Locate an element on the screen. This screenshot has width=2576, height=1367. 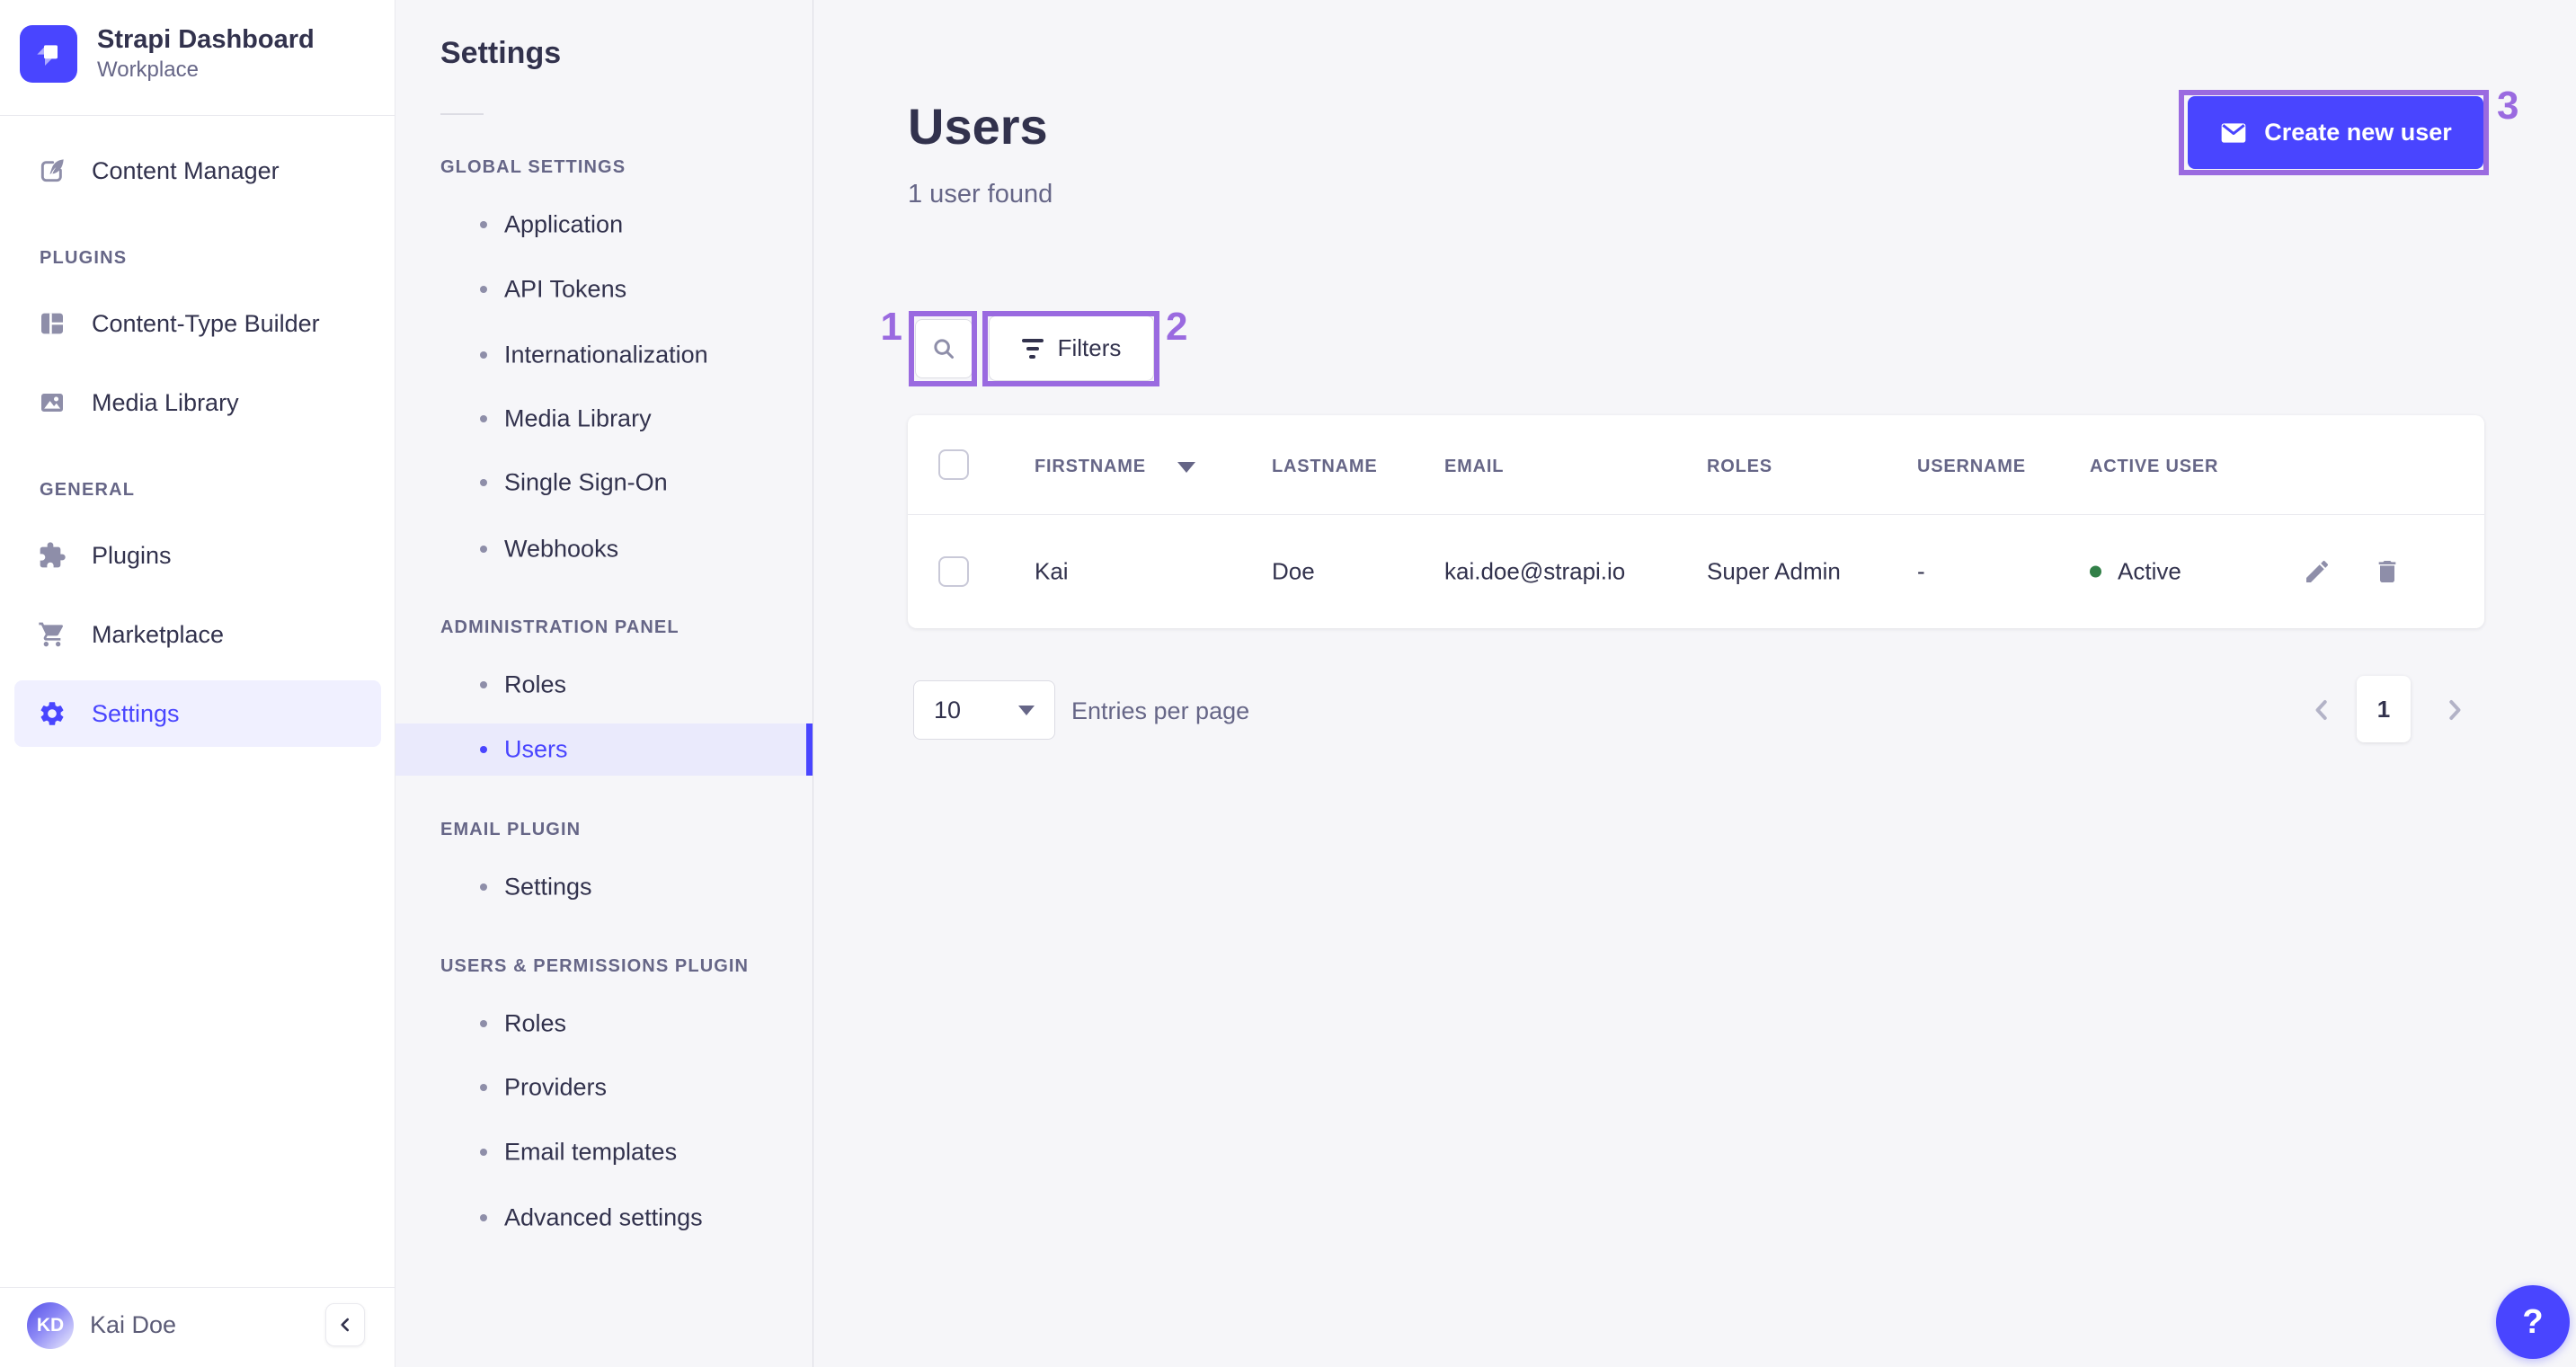
sidebar-item-settings: Settings is located at coordinates (197, 714).